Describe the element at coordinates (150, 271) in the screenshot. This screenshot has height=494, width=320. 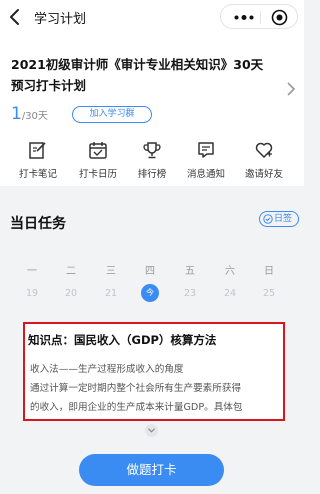
I see `weekday-label: 四` at that location.